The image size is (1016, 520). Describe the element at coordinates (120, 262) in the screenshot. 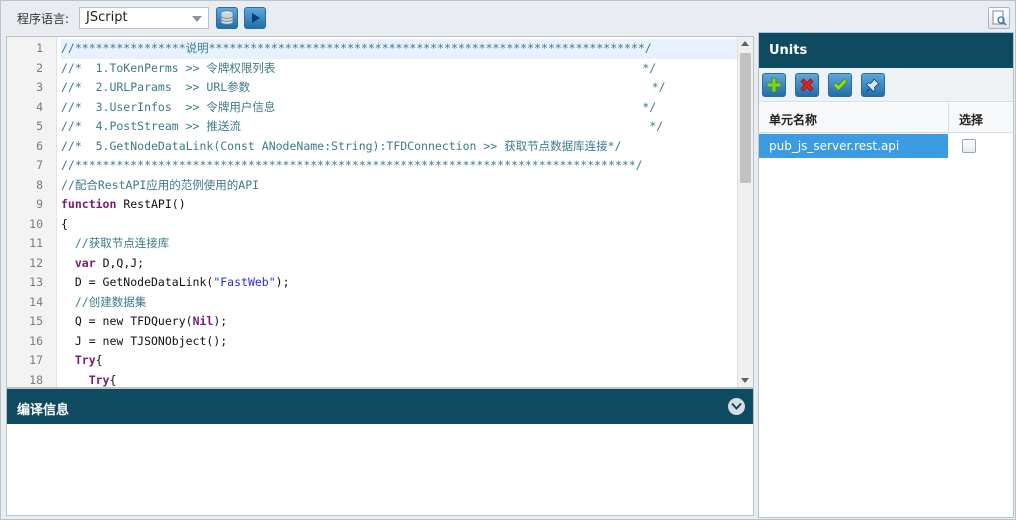

I see `code-text: D,Q,J;` at that location.